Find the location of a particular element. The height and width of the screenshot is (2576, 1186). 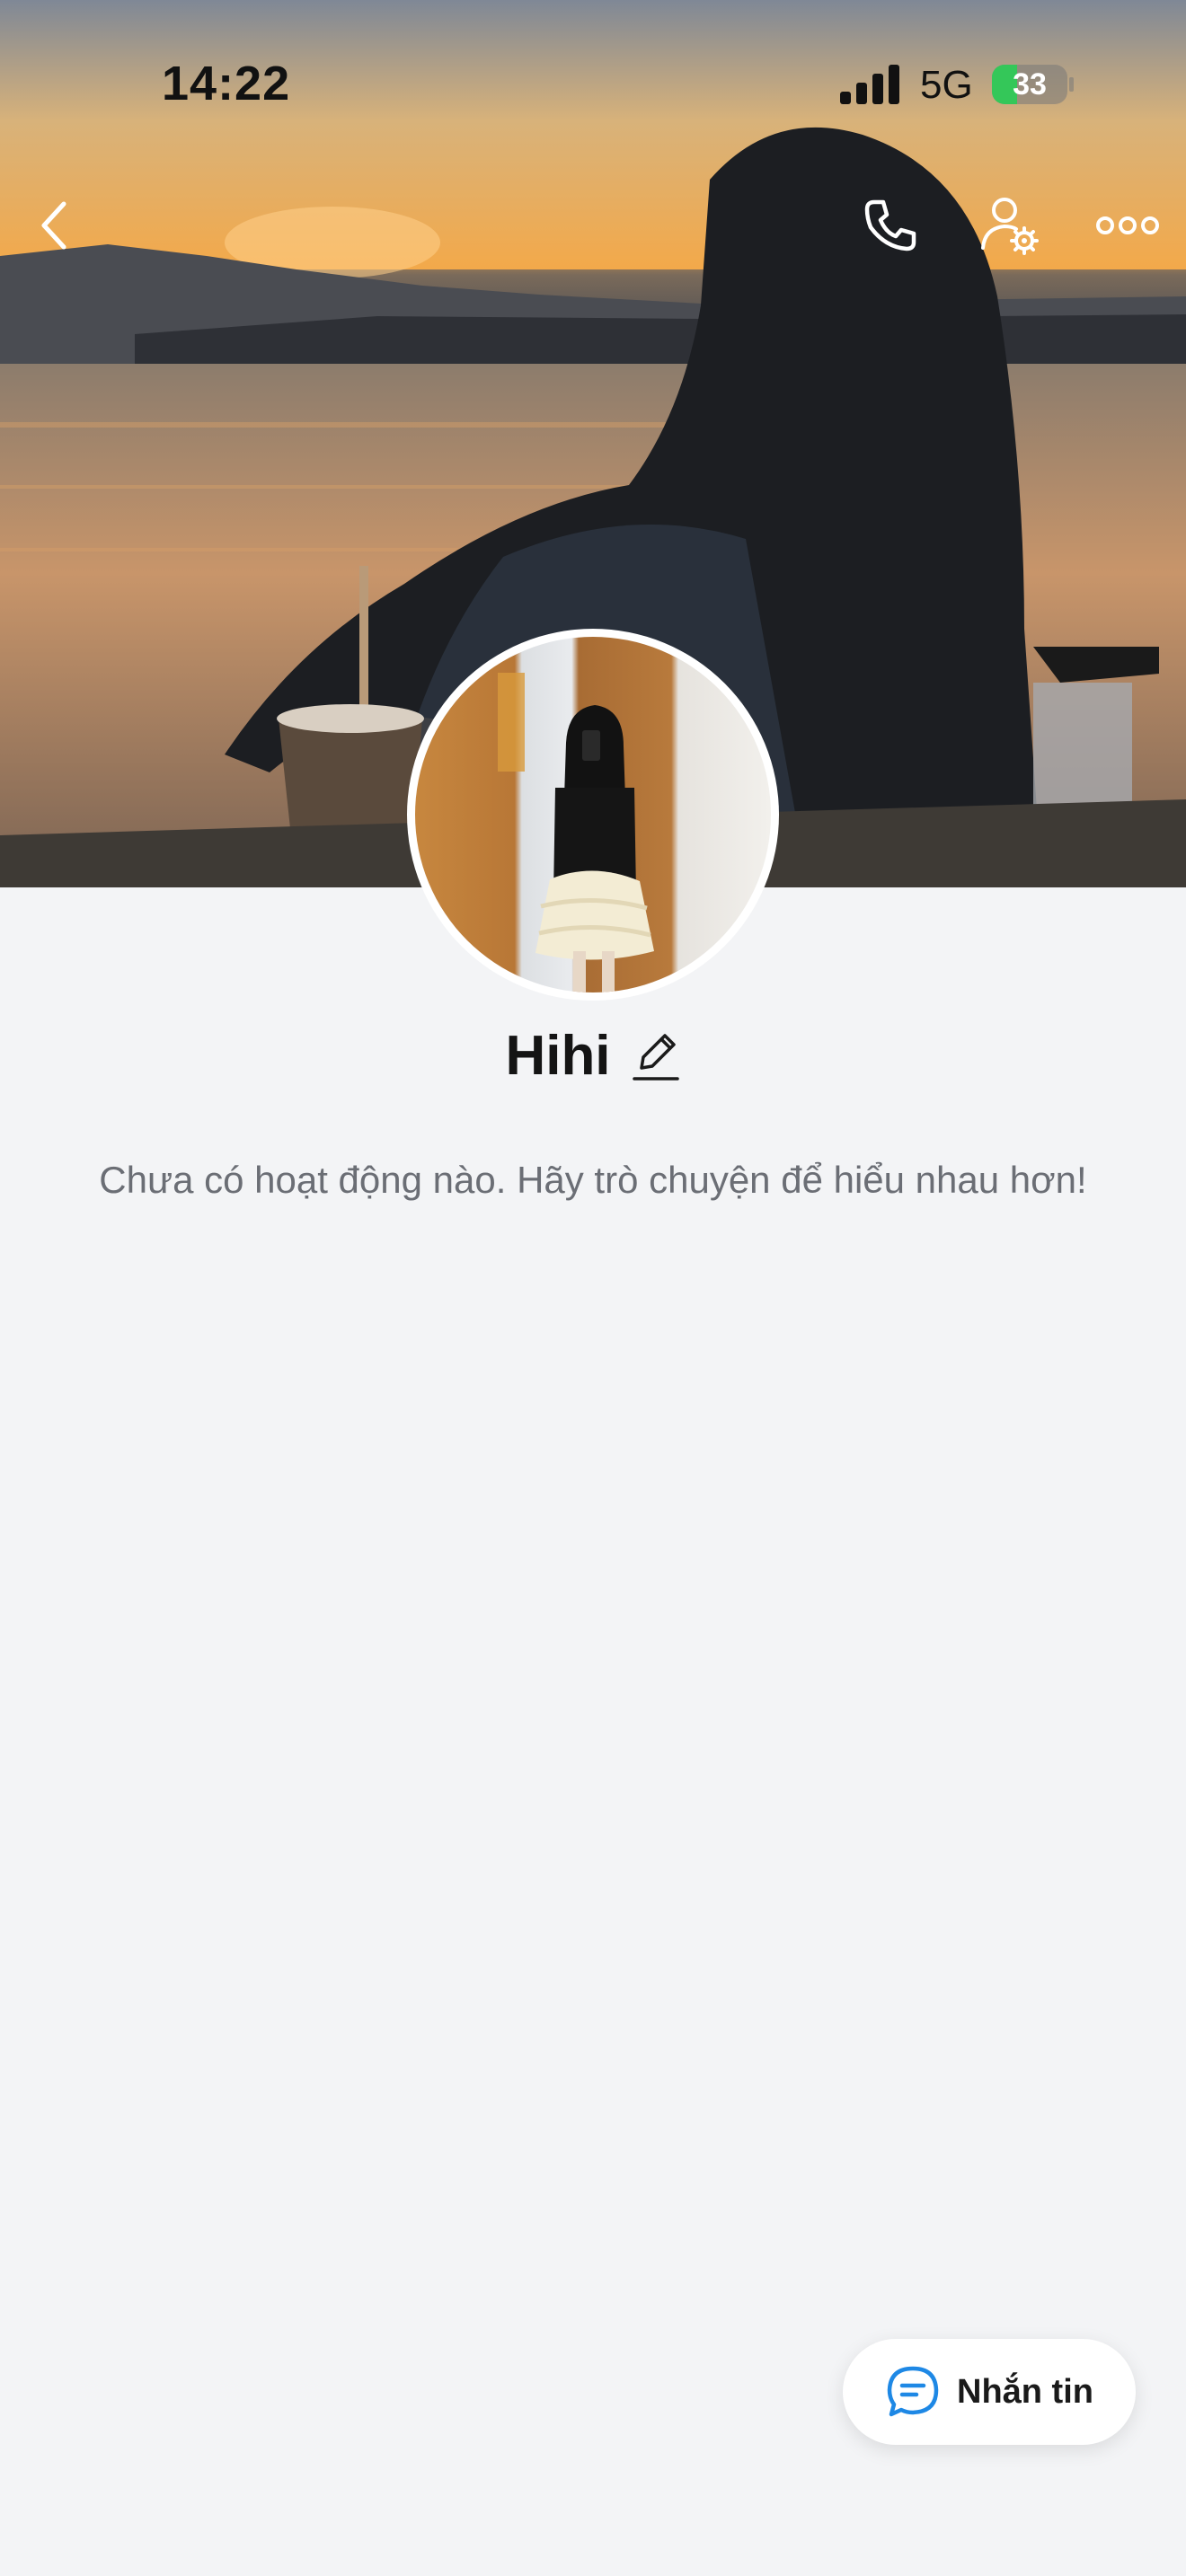

battery-percent: 33 is located at coordinates (1030, 84).